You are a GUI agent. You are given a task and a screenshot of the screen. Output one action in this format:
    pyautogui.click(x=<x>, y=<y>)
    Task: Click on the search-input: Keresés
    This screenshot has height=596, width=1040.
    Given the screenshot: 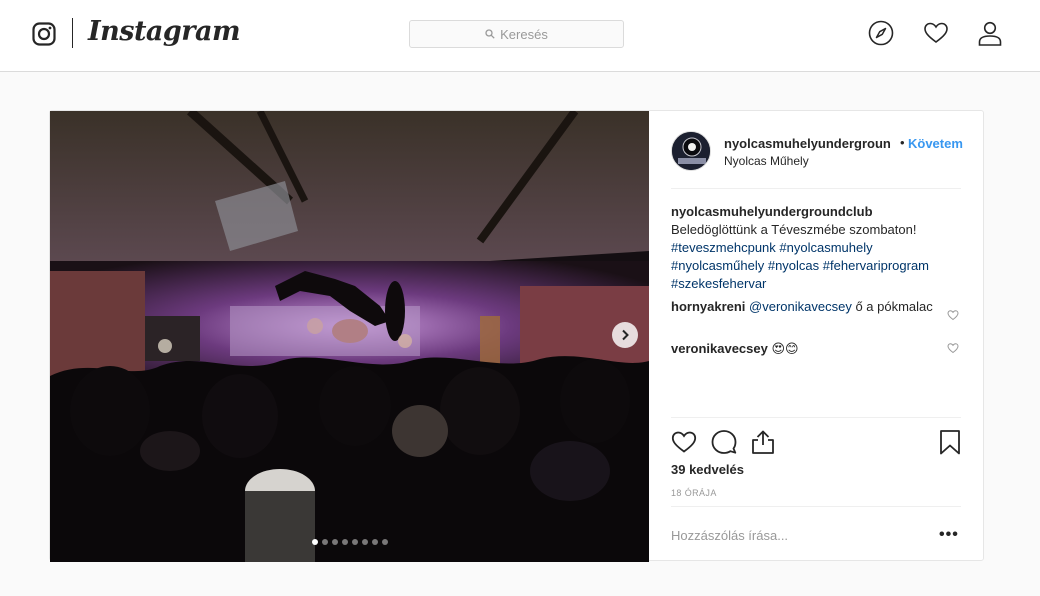 What is the action you would take?
    pyautogui.click(x=516, y=34)
    